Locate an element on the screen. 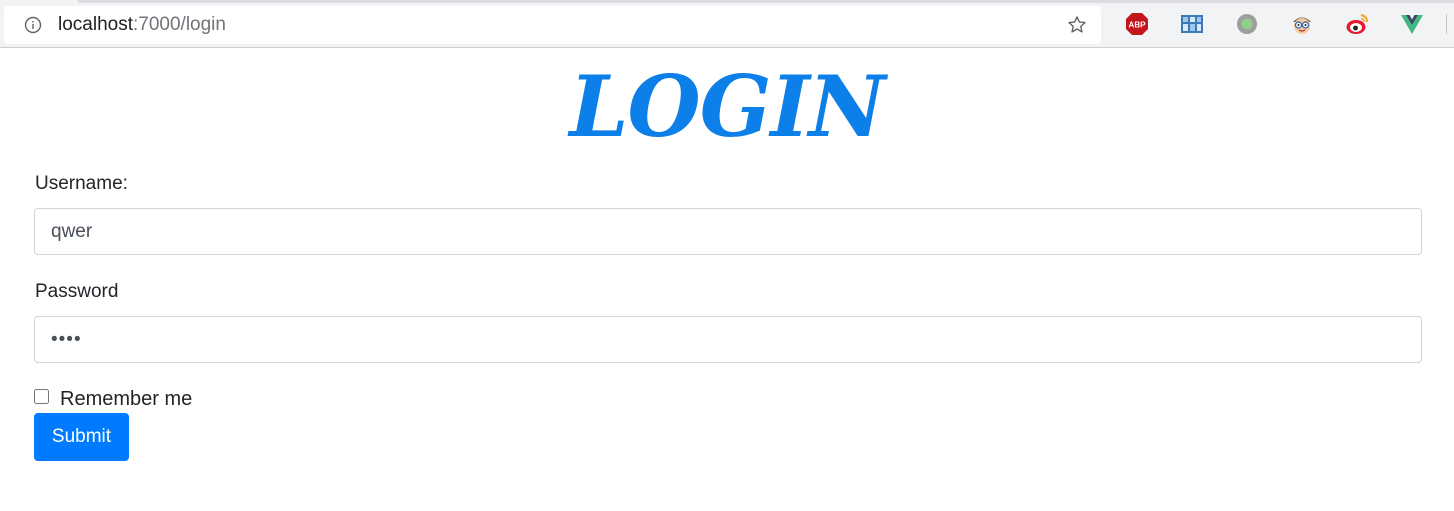  browser-toolbar: localhost:7000/login ABP is located at coordinates (727, 24).